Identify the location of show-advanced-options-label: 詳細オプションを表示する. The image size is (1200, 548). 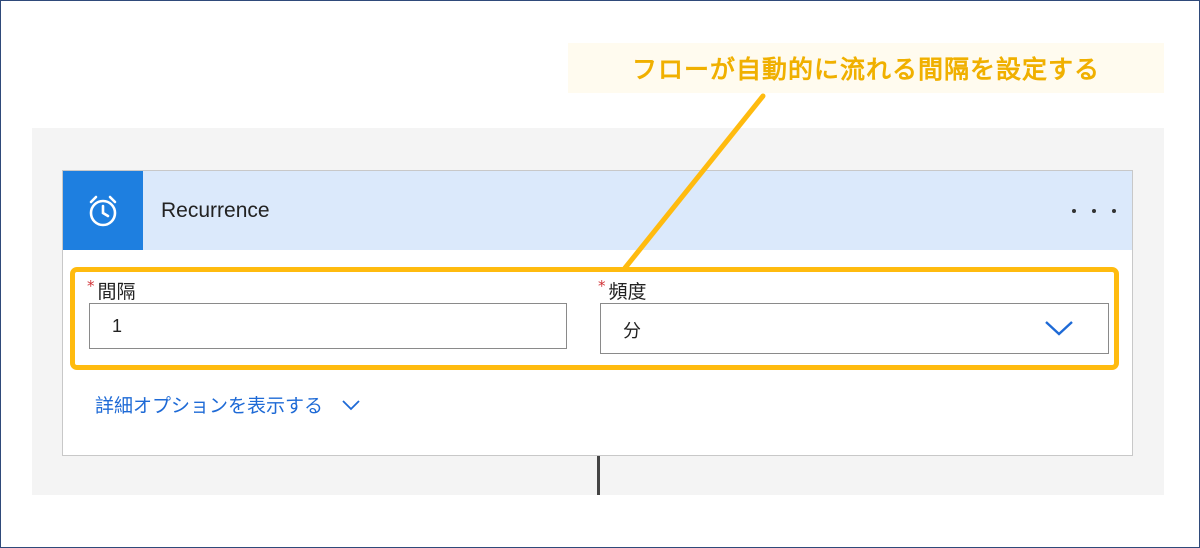
(209, 406).